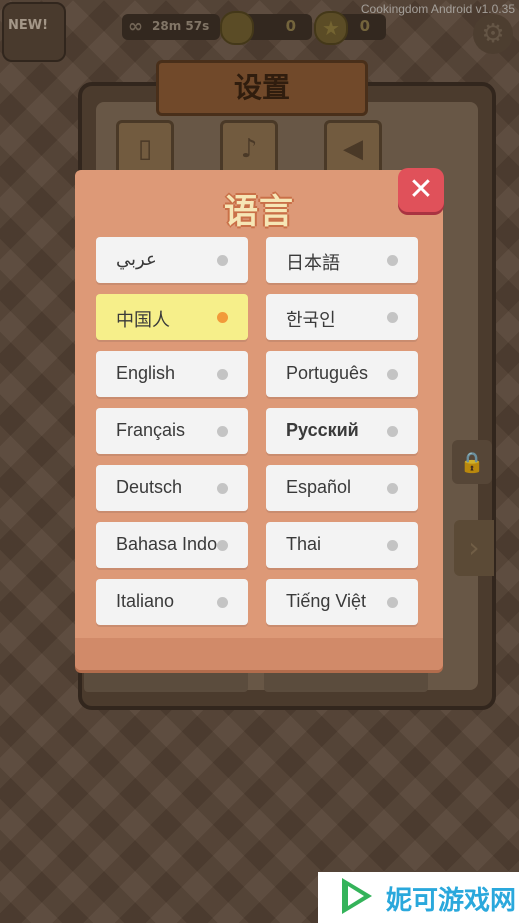  I want to click on language-option-arabic: عربي, so click(172, 260).